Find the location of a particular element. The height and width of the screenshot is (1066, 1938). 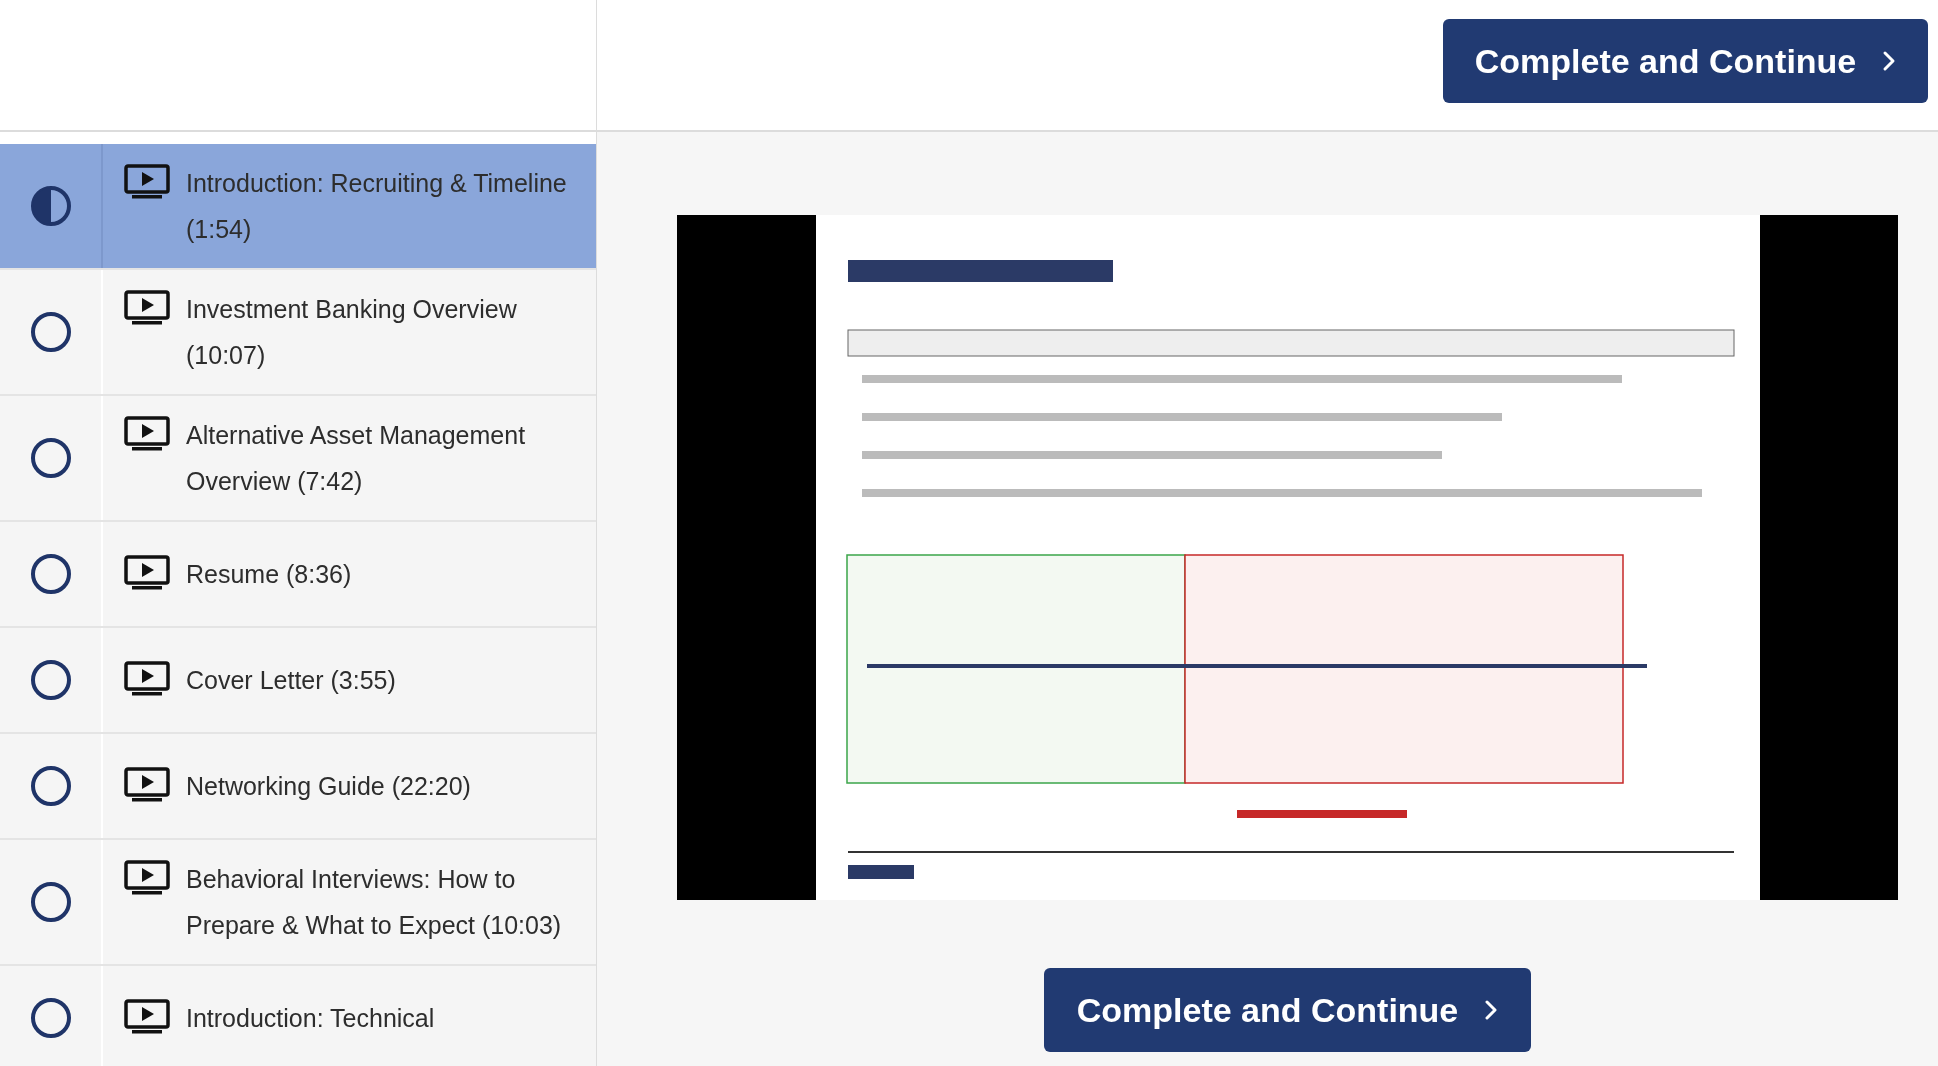

lesson-item: Behavioral Interviews: How to Prepare & What to Expect (10:03) is located at coordinates (298, 903).